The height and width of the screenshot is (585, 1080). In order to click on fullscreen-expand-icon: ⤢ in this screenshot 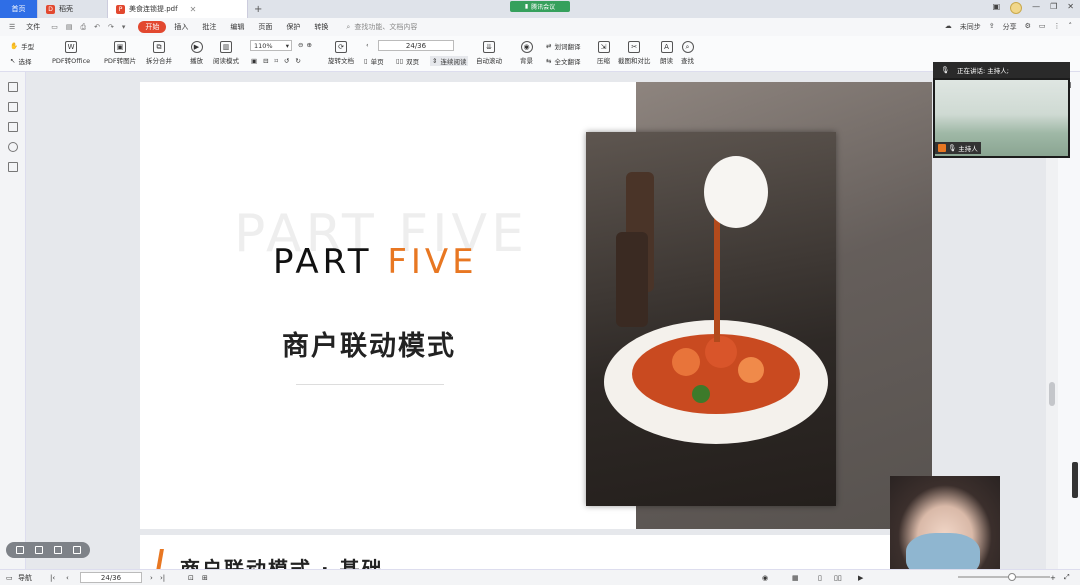, I will do `click(1067, 577)`.